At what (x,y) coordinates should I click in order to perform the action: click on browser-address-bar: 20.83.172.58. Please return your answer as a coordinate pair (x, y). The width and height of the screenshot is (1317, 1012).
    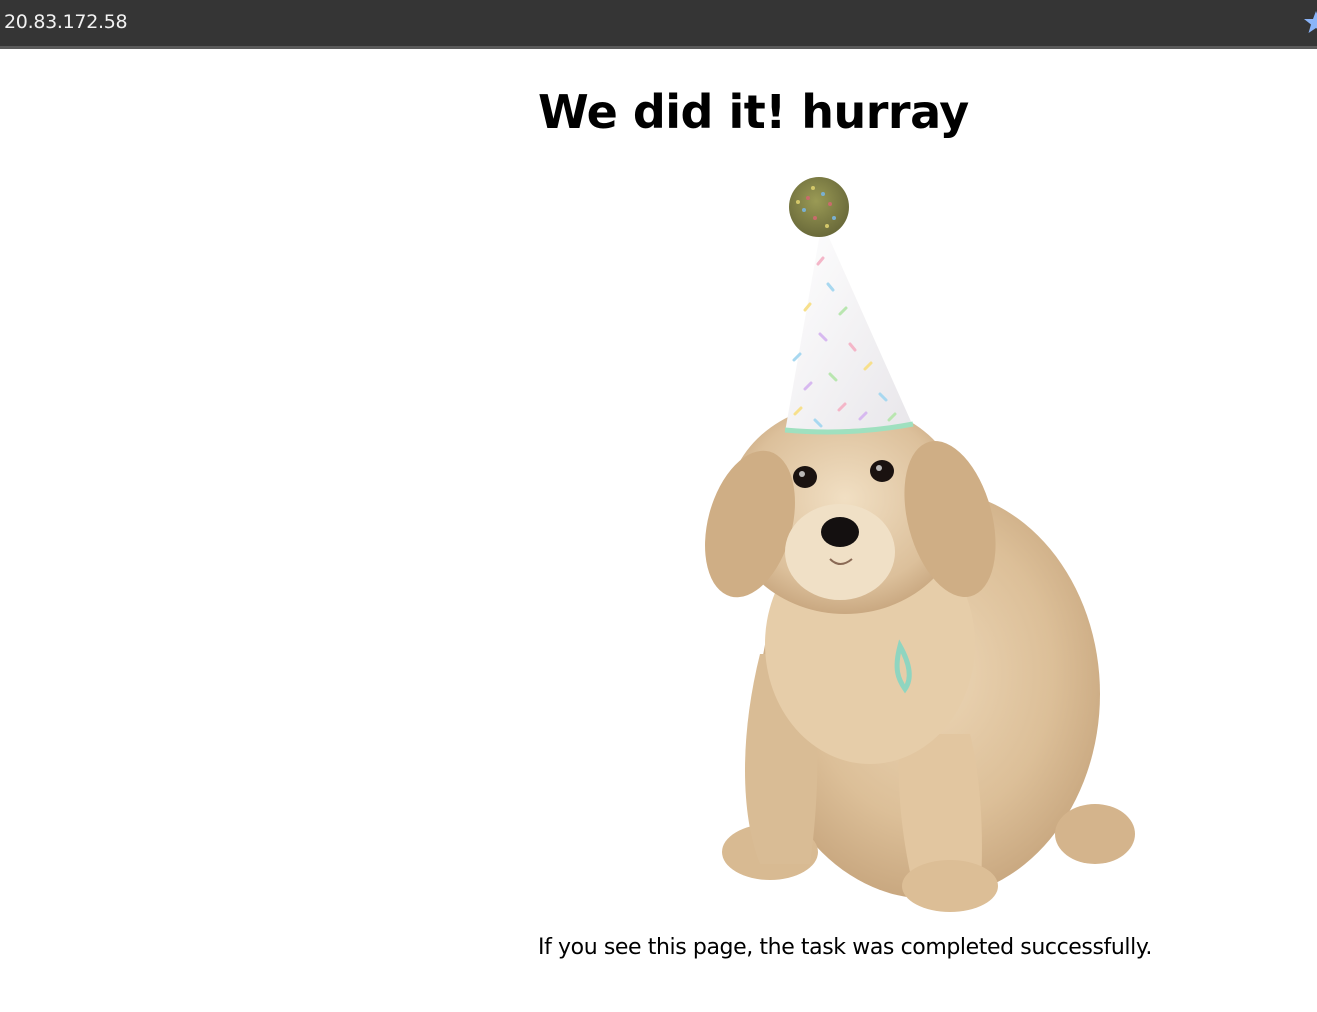
    Looking at the image, I should click on (658, 24).